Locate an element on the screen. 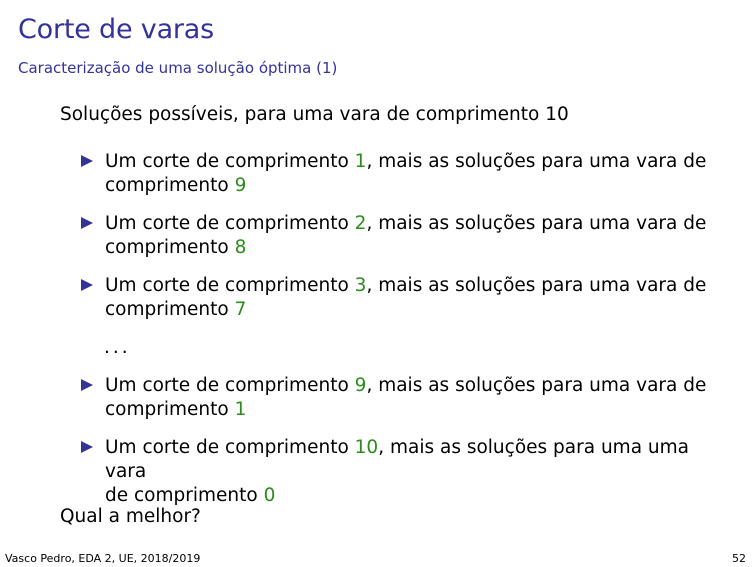  cut-length: 10 is located at coordinates (366, 447).